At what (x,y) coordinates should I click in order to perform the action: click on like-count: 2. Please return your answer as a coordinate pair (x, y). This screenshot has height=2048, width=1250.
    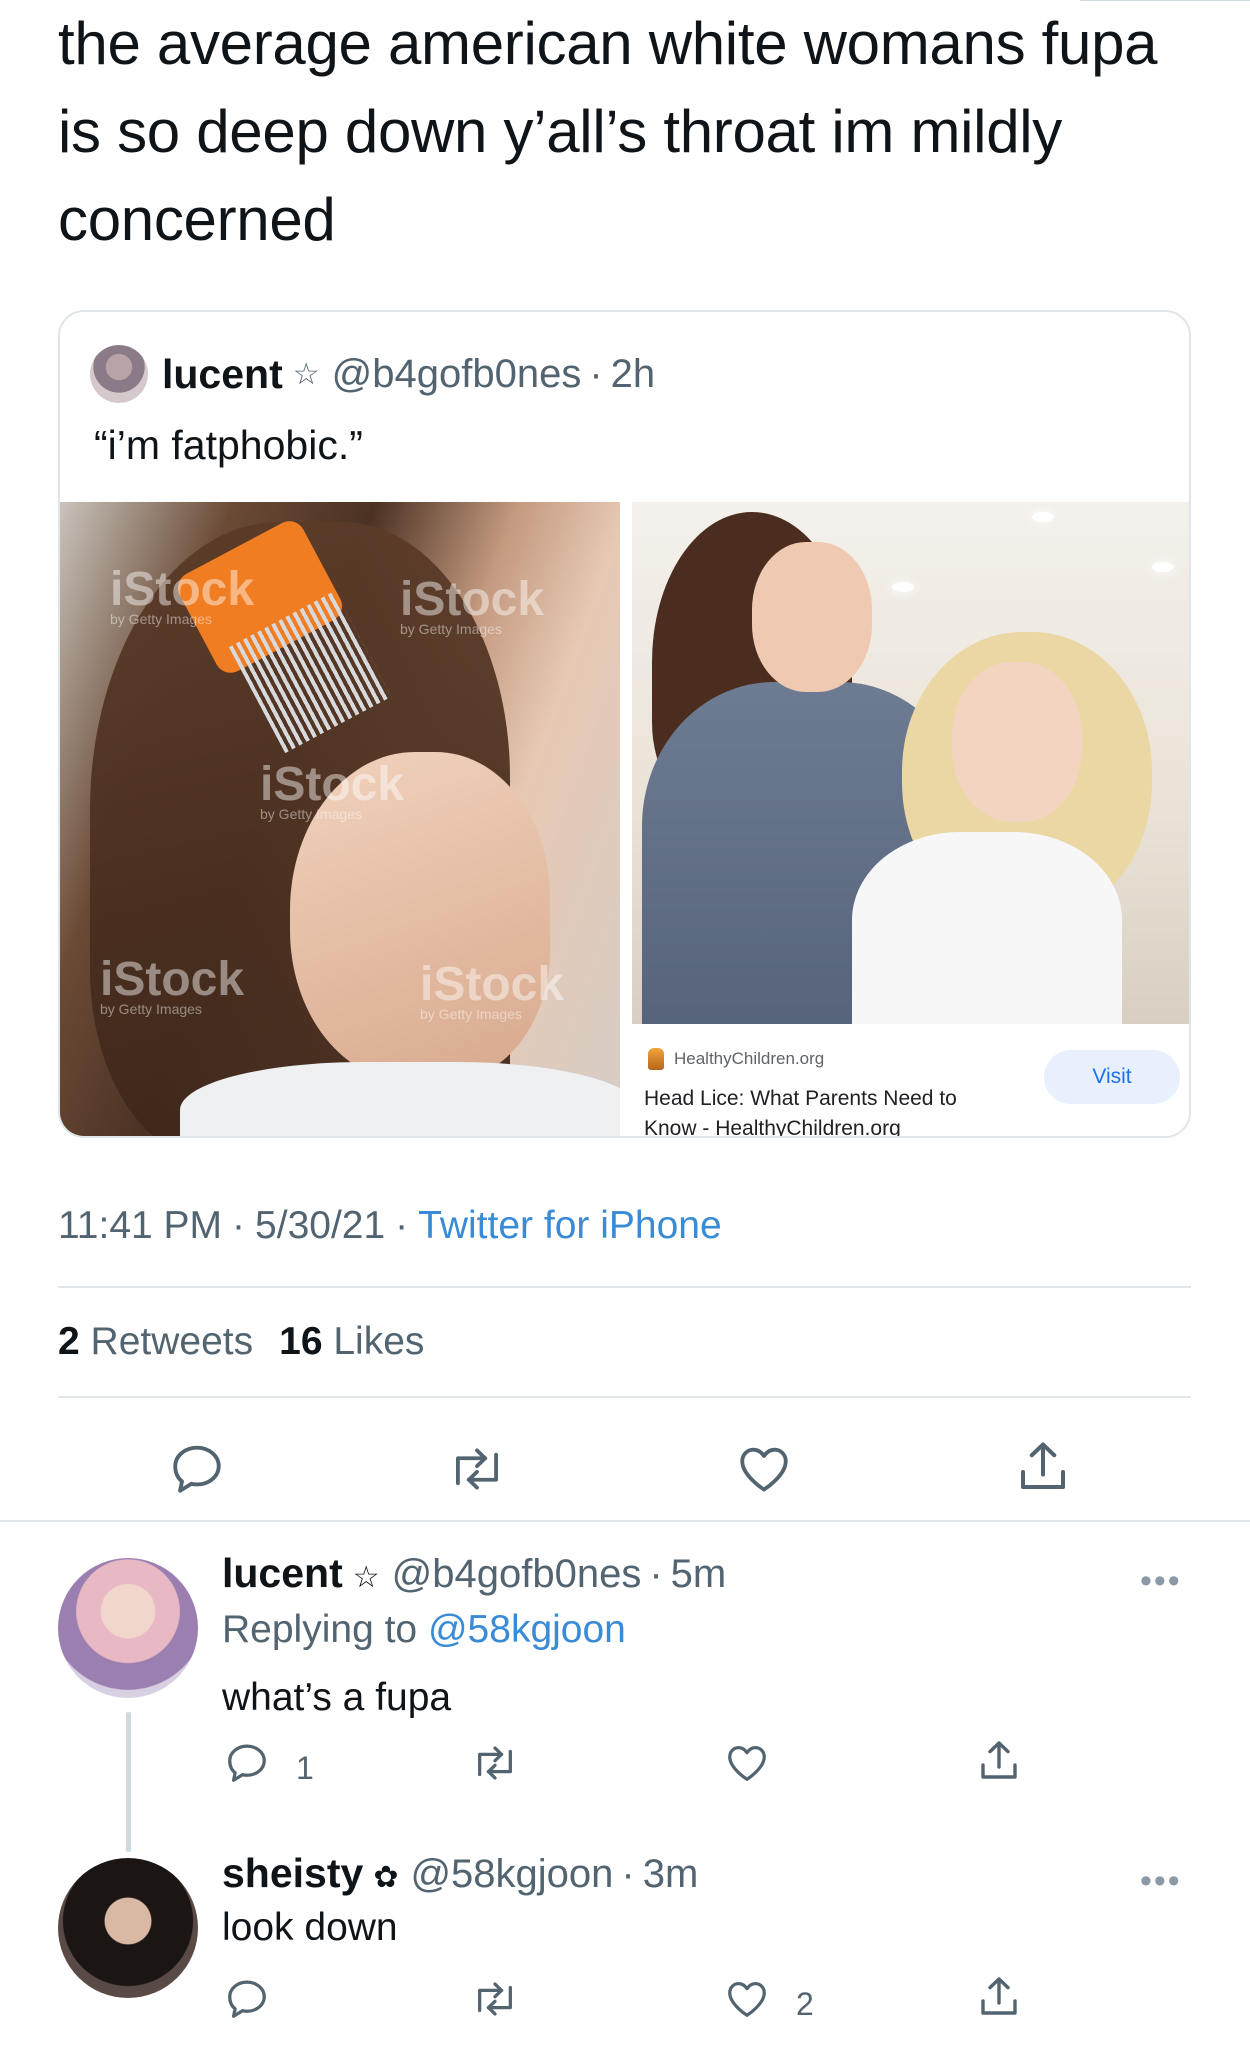
    Looking at the image, I should click on (805, 2004).